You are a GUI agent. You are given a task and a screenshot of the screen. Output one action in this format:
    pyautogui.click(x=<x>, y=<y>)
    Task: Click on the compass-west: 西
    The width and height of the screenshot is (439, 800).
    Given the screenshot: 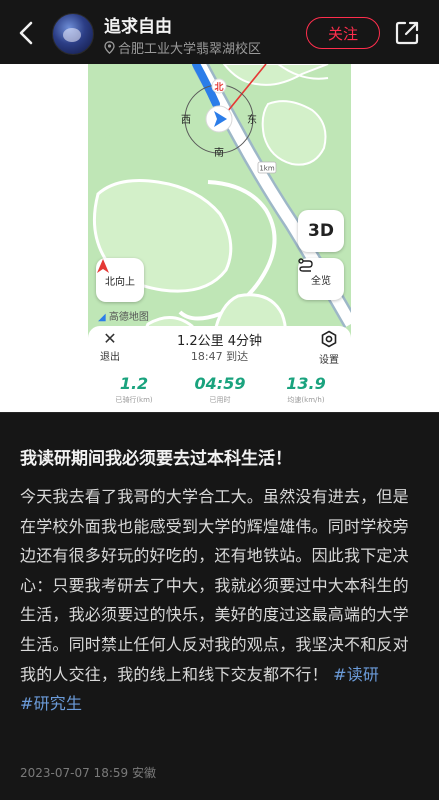 What is the action you would take?
    pyautogui.click(x=186, y=120)
    